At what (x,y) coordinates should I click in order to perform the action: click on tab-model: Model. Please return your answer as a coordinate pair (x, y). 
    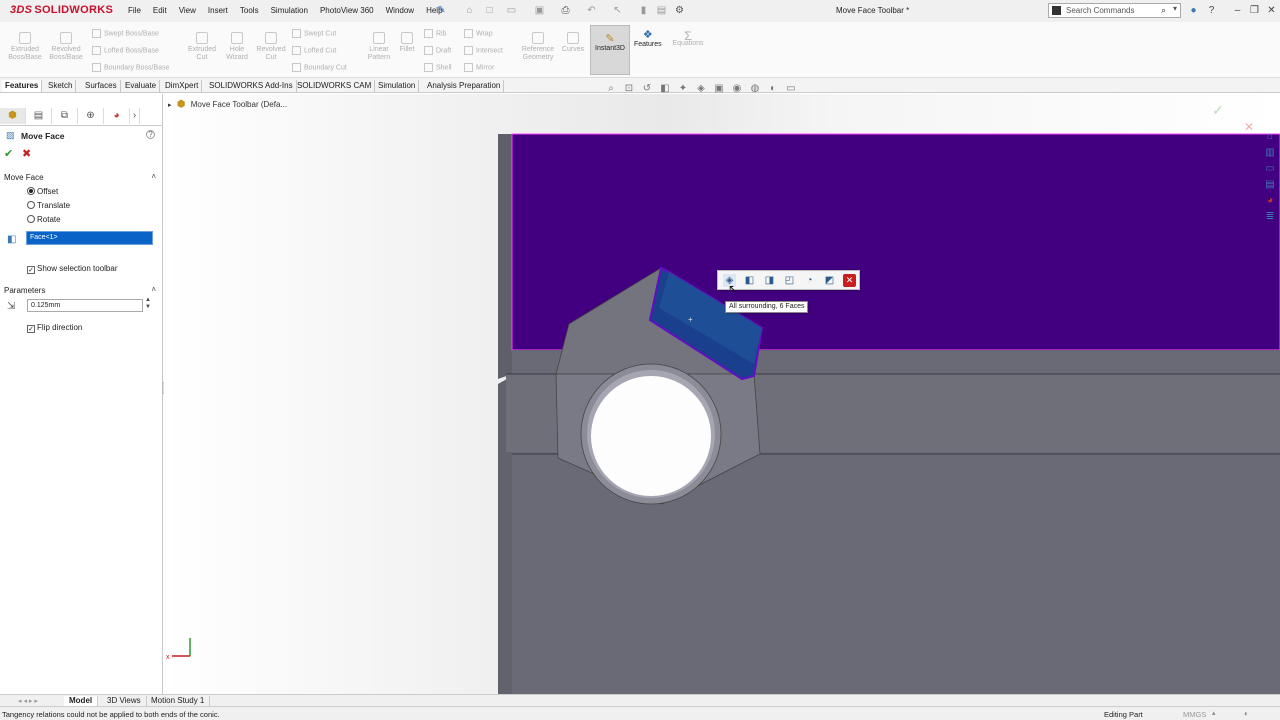
    Looking at the image, I should click on (81, 701).